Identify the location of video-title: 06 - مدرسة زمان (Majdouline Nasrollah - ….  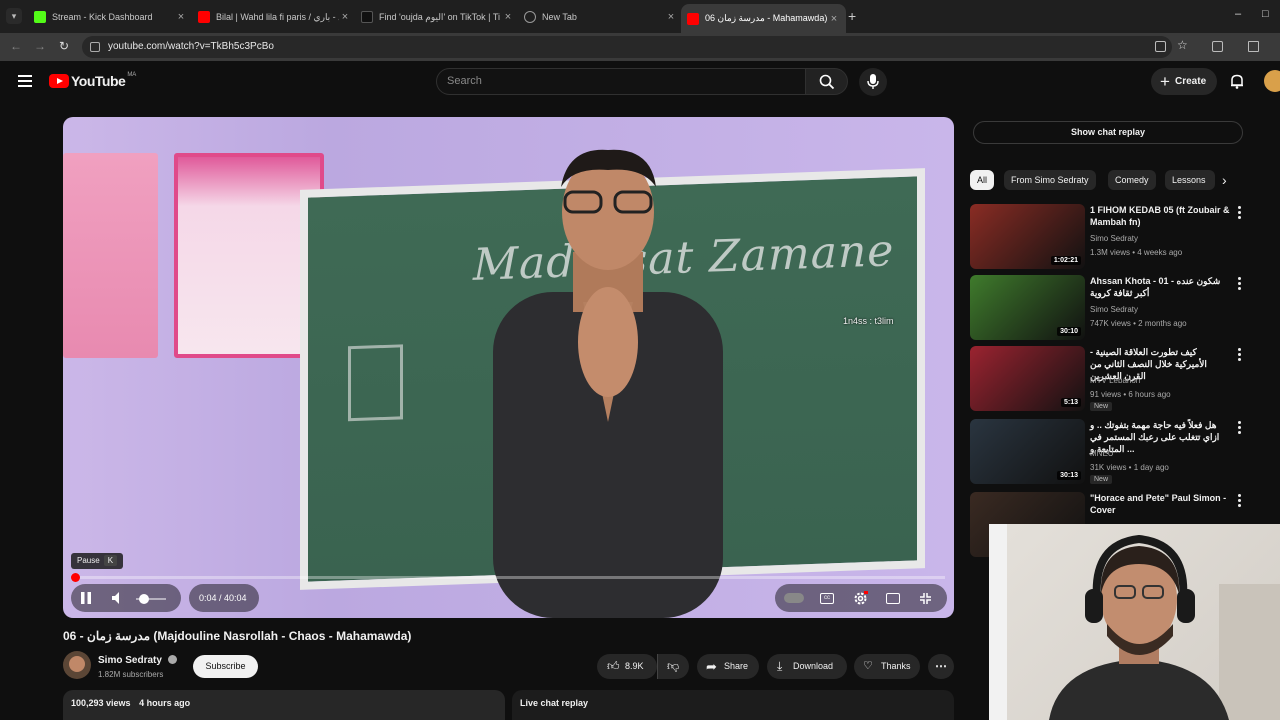
(237, 636).